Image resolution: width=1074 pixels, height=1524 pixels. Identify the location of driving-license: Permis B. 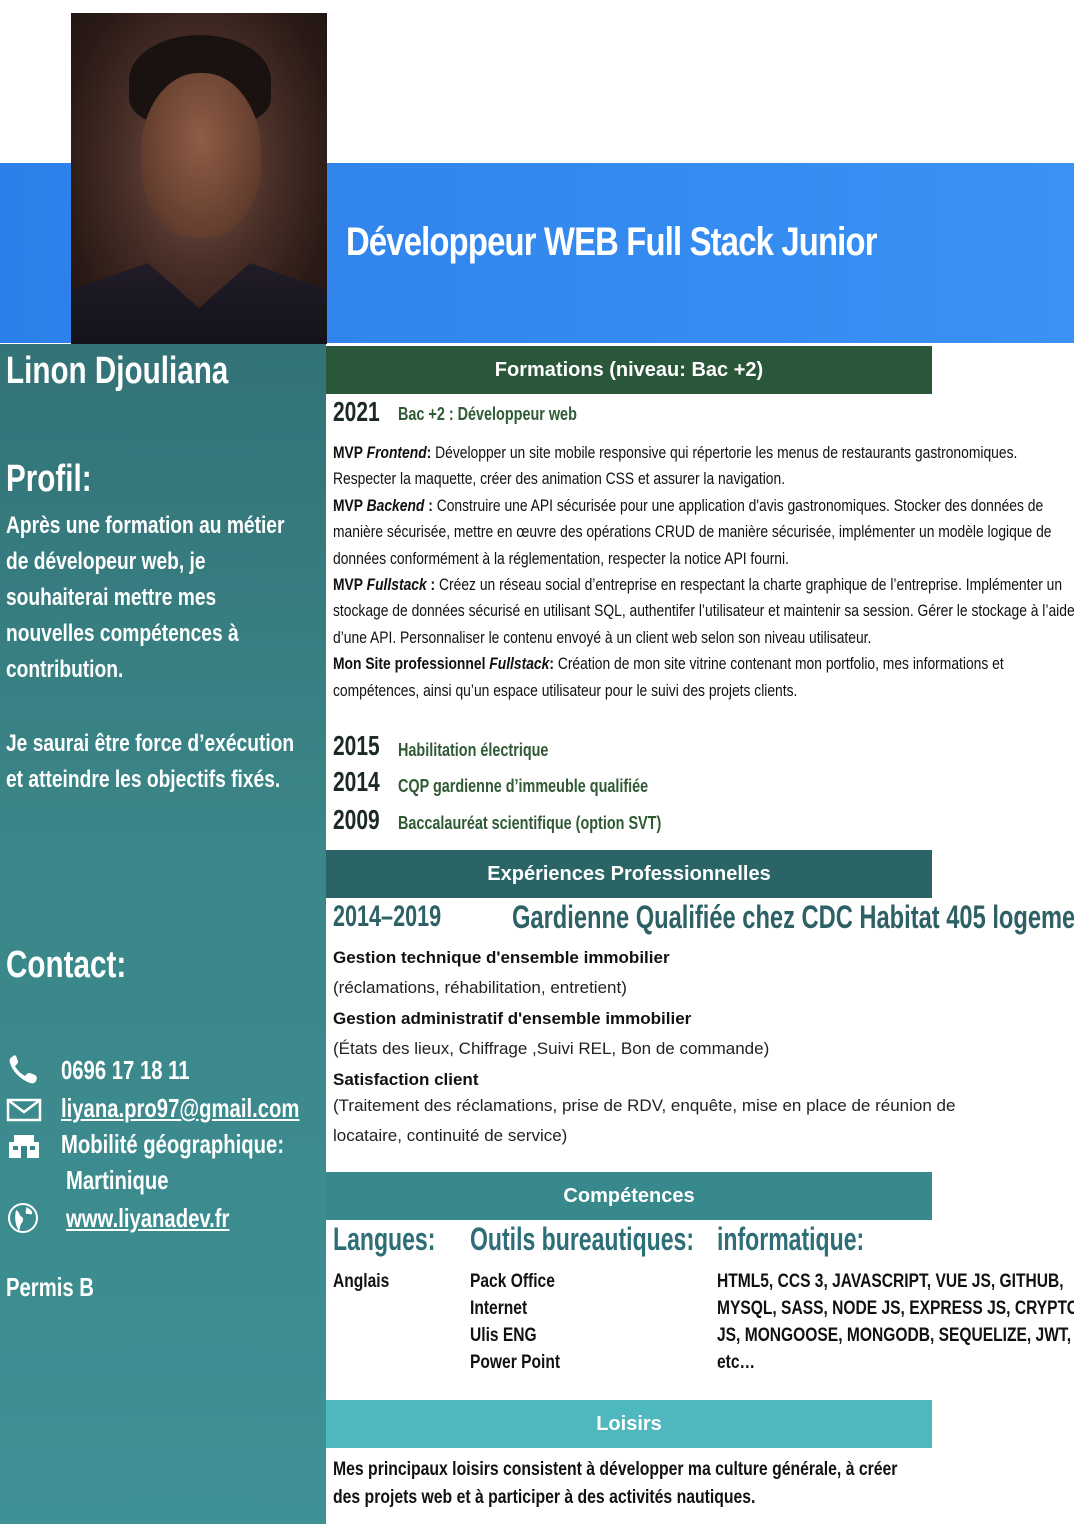
(50, 1287).